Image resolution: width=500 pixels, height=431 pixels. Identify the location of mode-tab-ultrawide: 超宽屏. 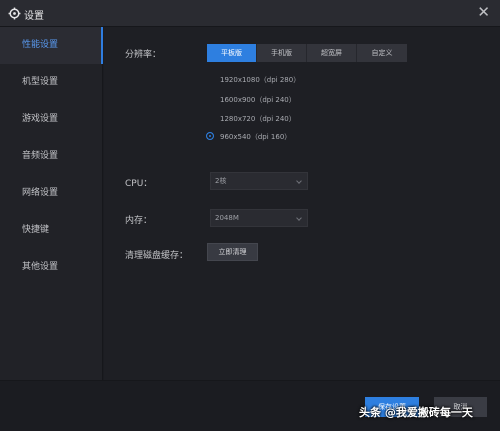
(332, 53).